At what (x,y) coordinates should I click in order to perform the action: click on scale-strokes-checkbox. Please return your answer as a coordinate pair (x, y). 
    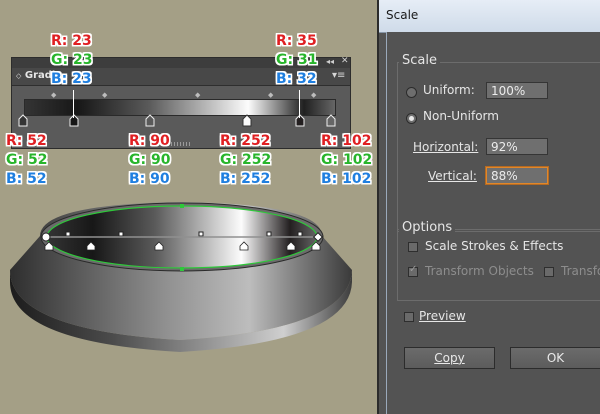
    Looking at the image, I should click on (413, 247).